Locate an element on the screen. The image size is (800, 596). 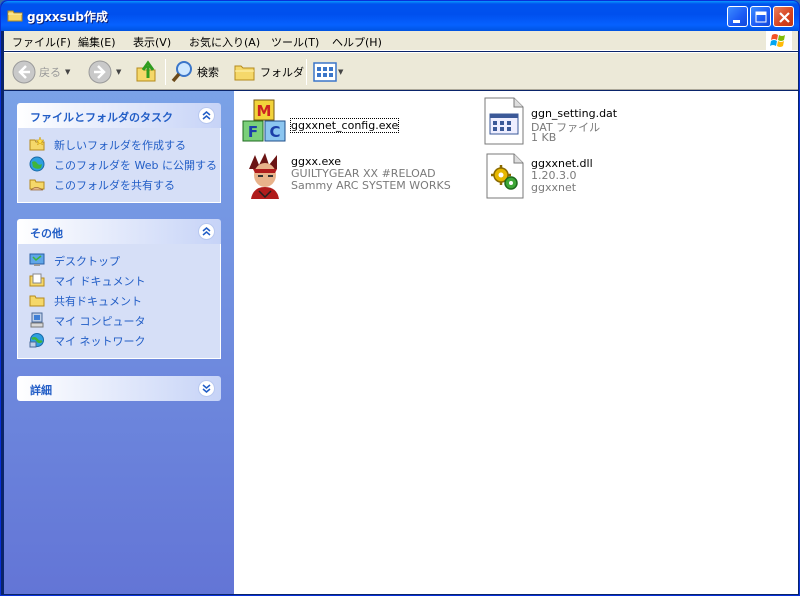
file-company: Sammy ARC SYSTEM WORKS is located at coordinates (371, 185).